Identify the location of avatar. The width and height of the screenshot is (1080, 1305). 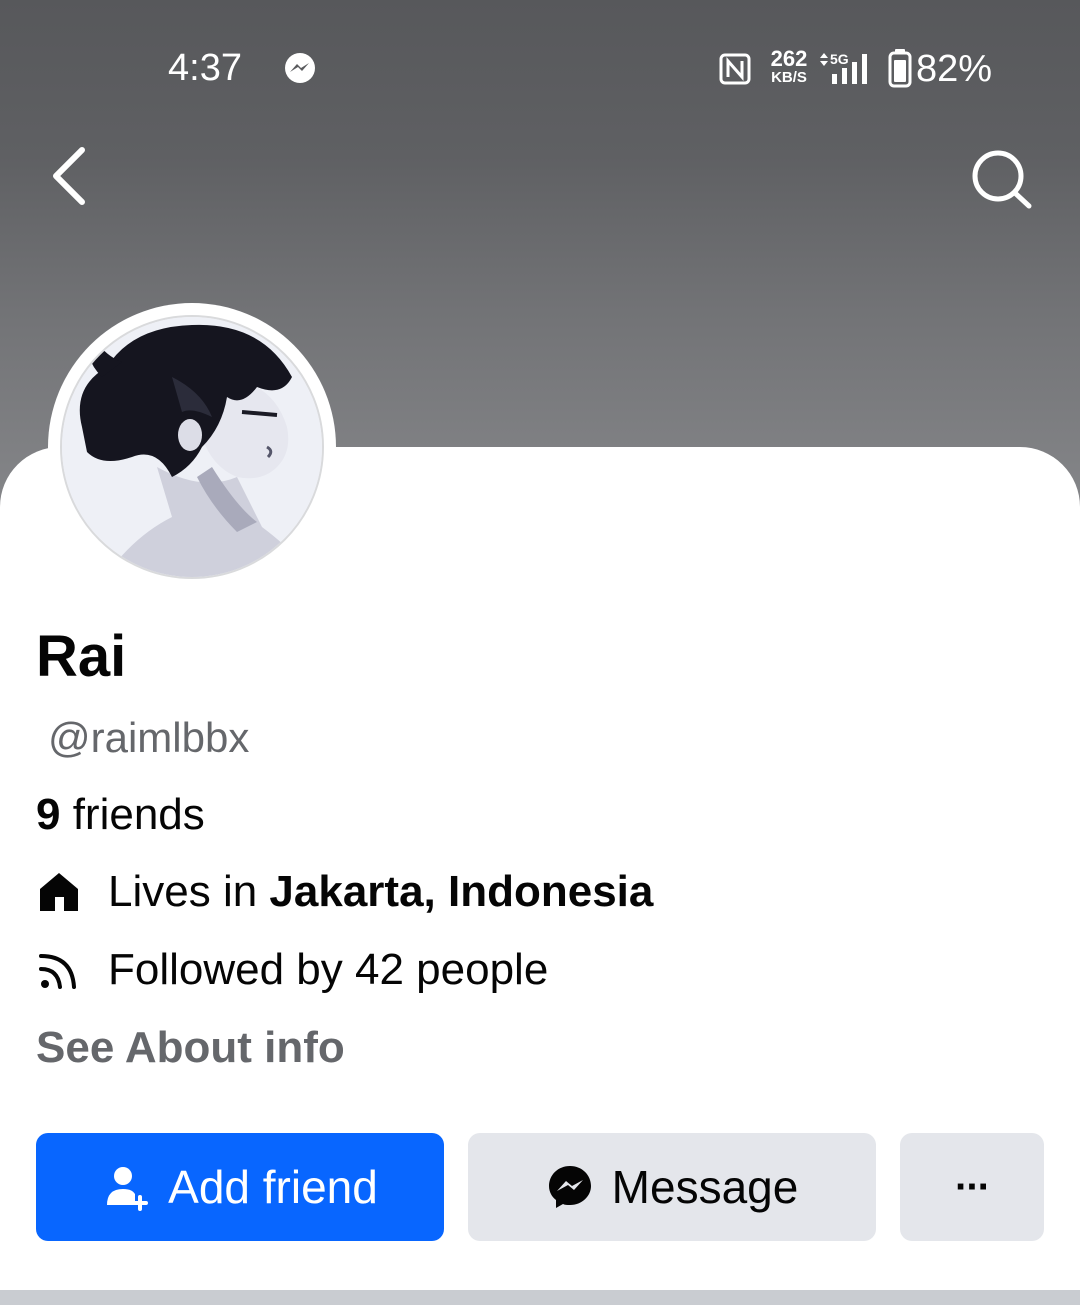
(192, 447).